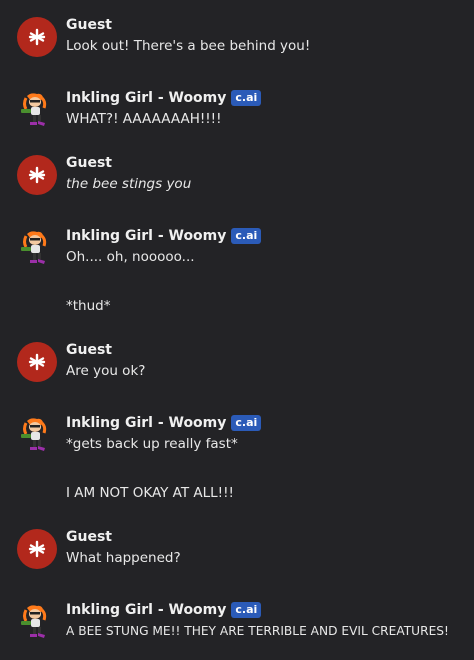 This screenshot has width=474, height=660. Describe the element at coordinates (88, 306) in the screenshot. I see `message-text: *thud*` at that location.